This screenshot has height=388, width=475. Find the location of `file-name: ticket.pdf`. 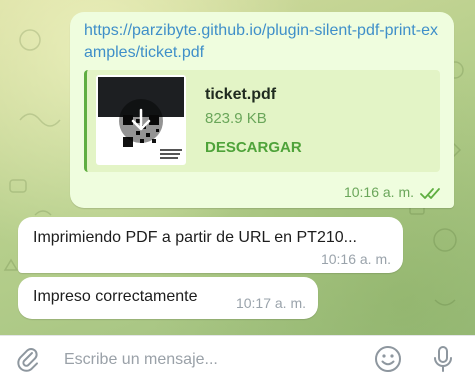

file-name: ticket.pdf is located at coordinates (241, 94).